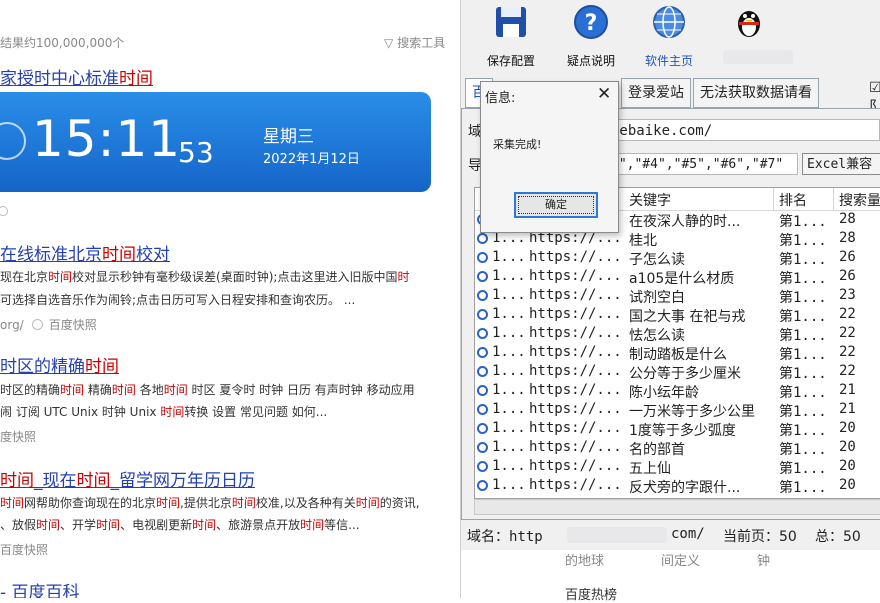 This screenshot has height=603, width=880. I want to click on table-row: 1... https://... a105是什么材质 第1... 26, so click(677, 277).